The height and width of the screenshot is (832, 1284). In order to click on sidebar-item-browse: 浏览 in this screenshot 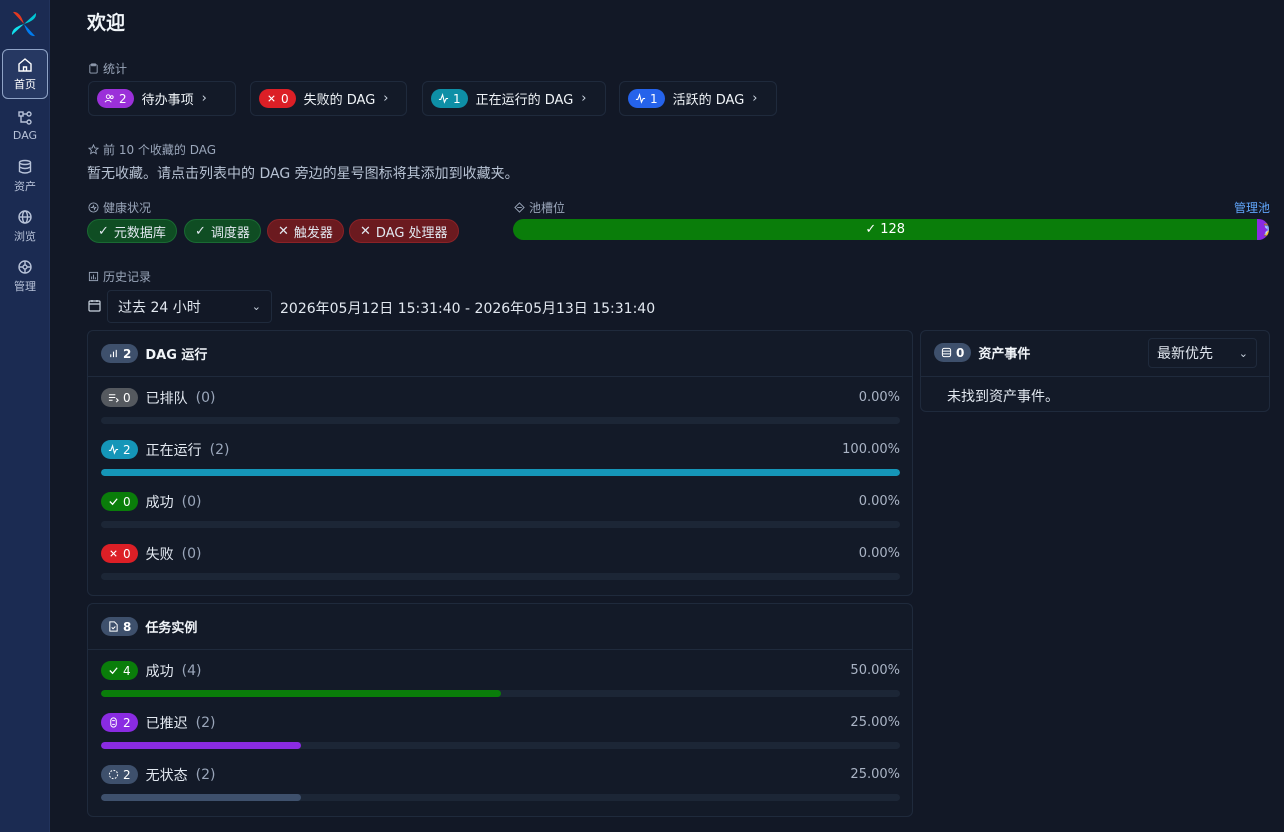, I will do `click(25, 226)`.